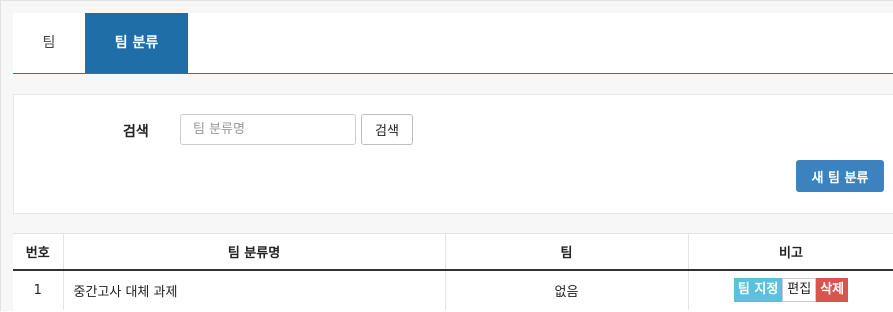 This screenshot has width=893, height=312. I want to click on search-button: 검색, so click(387, 129).